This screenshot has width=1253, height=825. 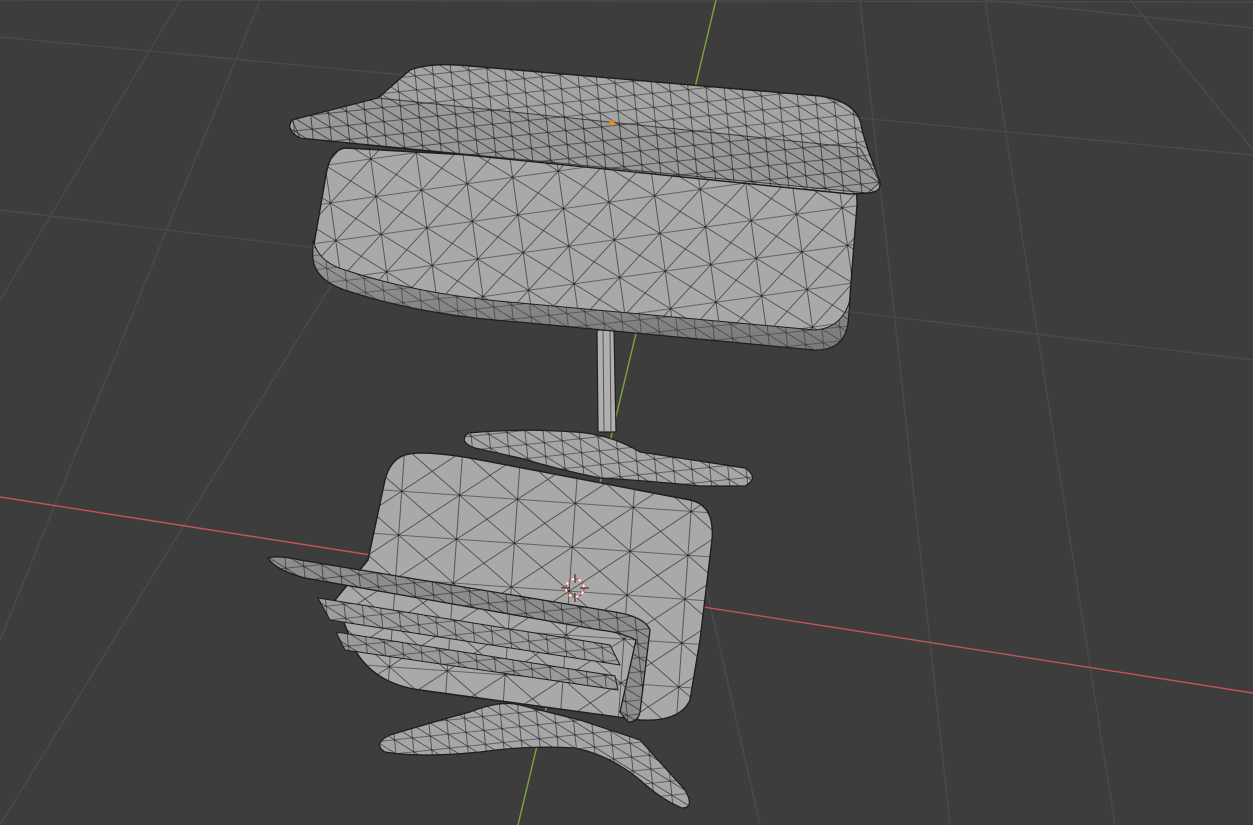 What do you see at coordinates (612, 123) in the screenshot?
I see `object-origin-icon` at bounding box center [612, 123].